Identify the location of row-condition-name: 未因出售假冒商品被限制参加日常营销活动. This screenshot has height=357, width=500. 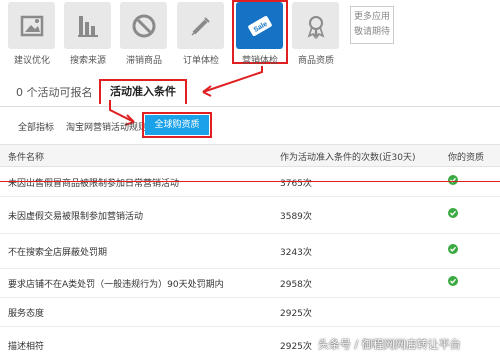
(94, 184).